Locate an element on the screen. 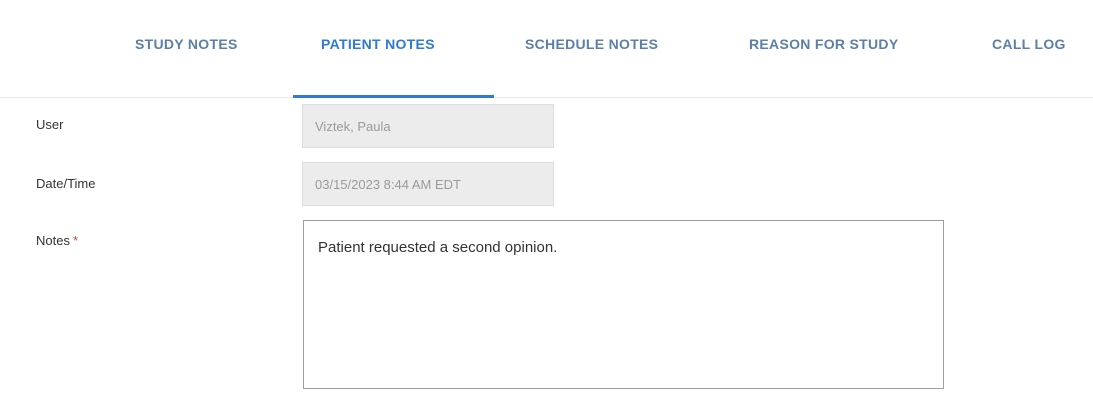 This screenshot has width=1093, height=396. tab-patient-notes: PATIENT NOTES is located at coordinates (378, 65).